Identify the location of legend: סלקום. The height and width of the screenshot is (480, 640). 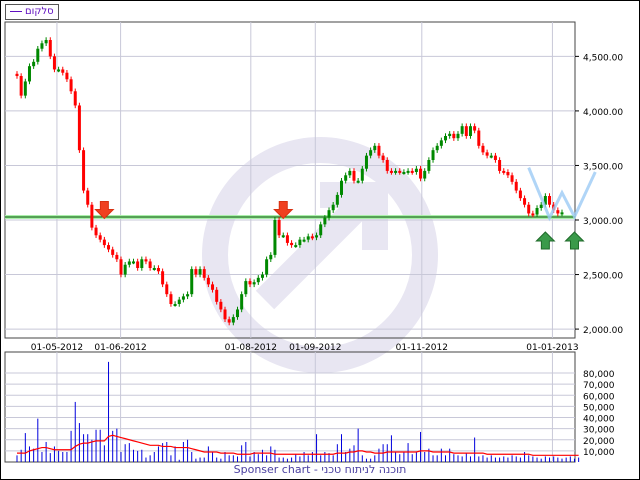
(32, 12).